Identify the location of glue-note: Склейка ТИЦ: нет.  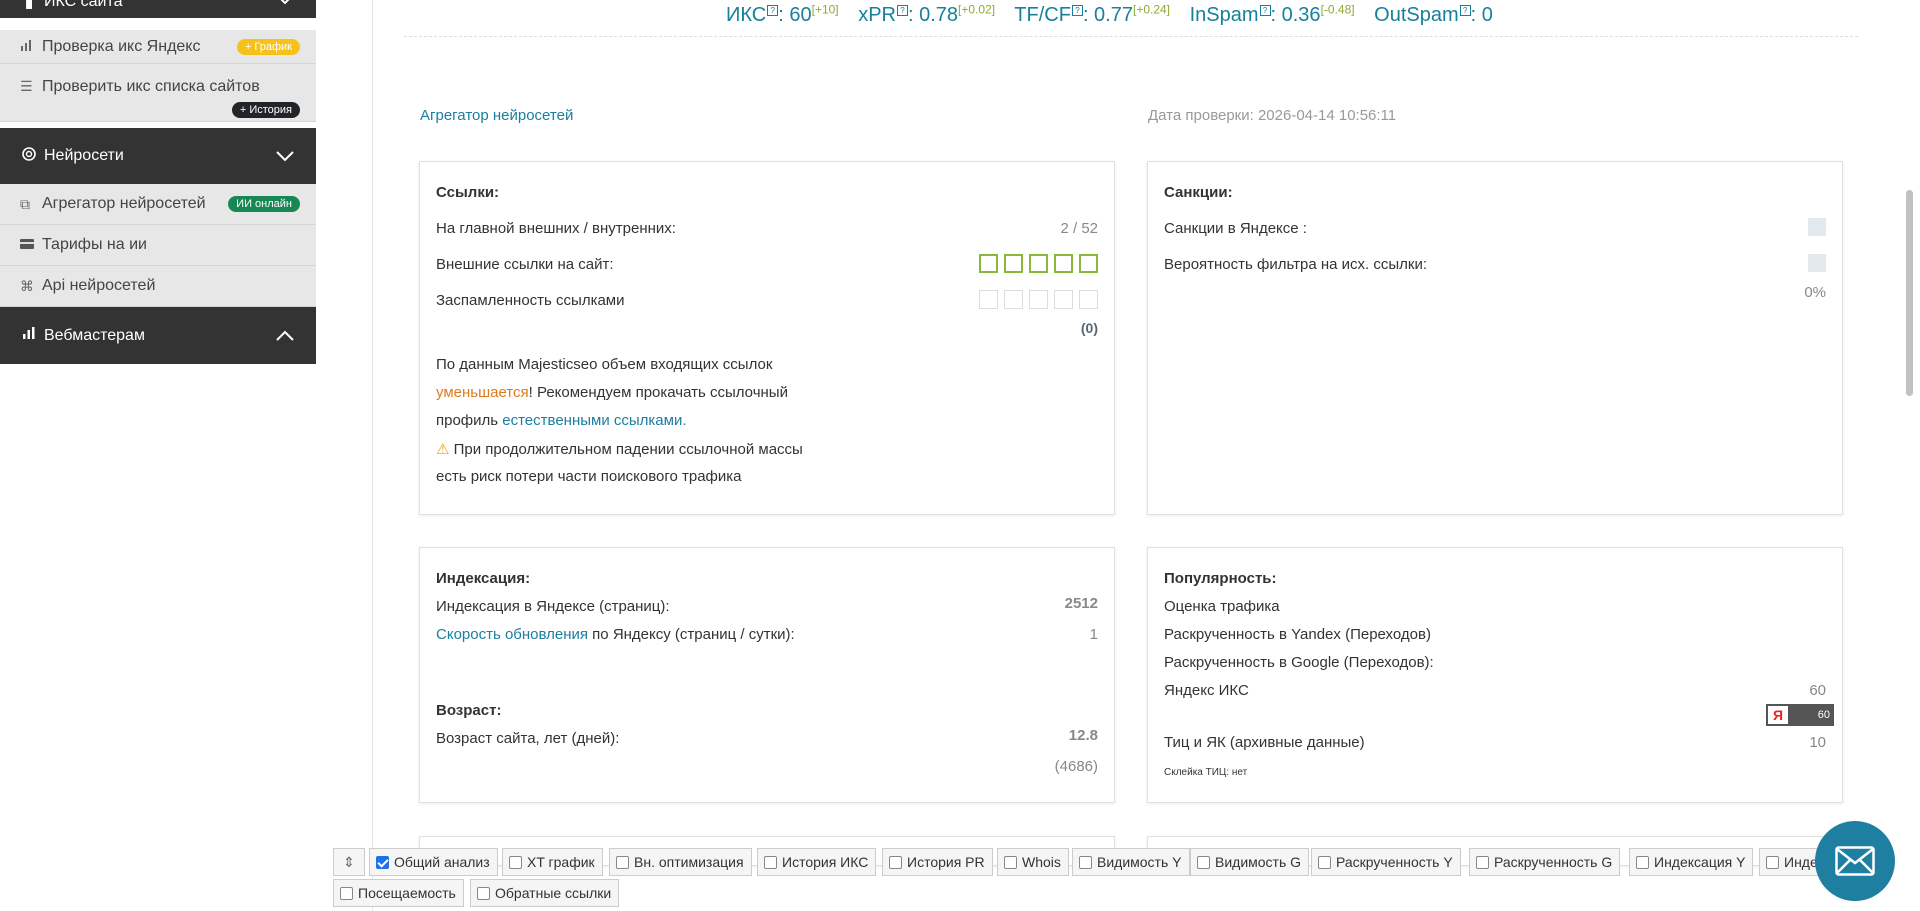
(1206, 772).